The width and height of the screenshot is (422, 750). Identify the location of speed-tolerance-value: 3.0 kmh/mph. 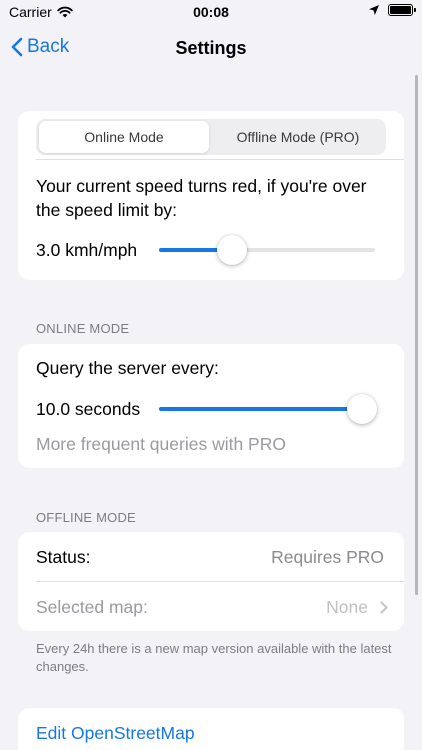
(87, 250).